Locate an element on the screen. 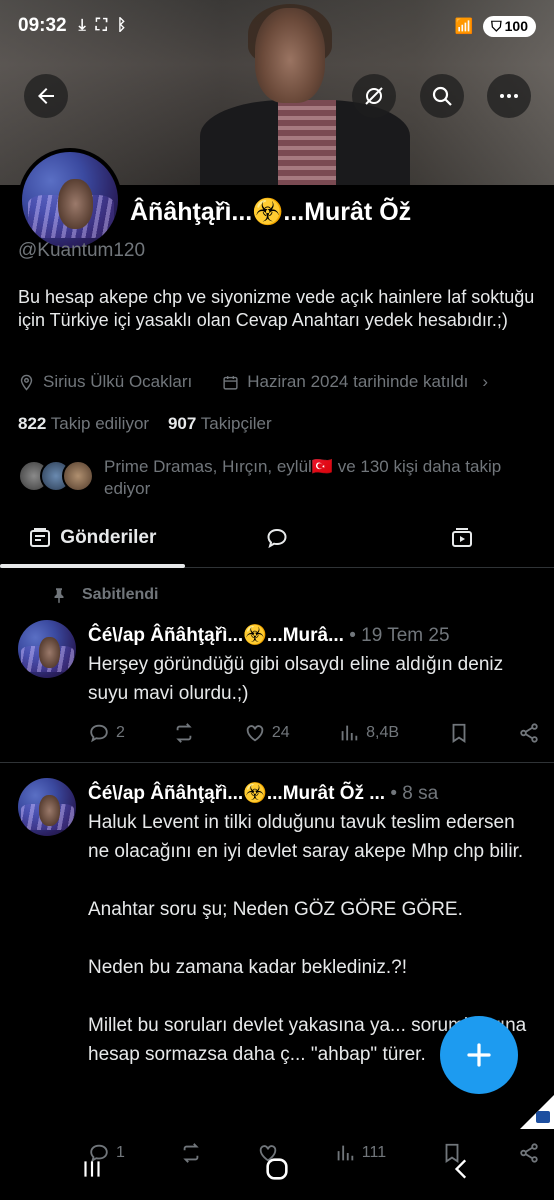 This screenshot has height=1200, width=554. post-timestamp: • 19 Tem 25 is located at coordinates (399, 635).